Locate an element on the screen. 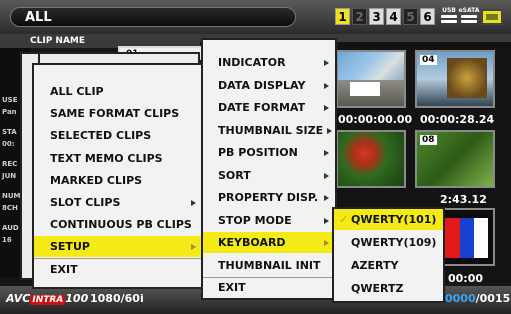  info-line: JUN is located at coordinates (9, 176).